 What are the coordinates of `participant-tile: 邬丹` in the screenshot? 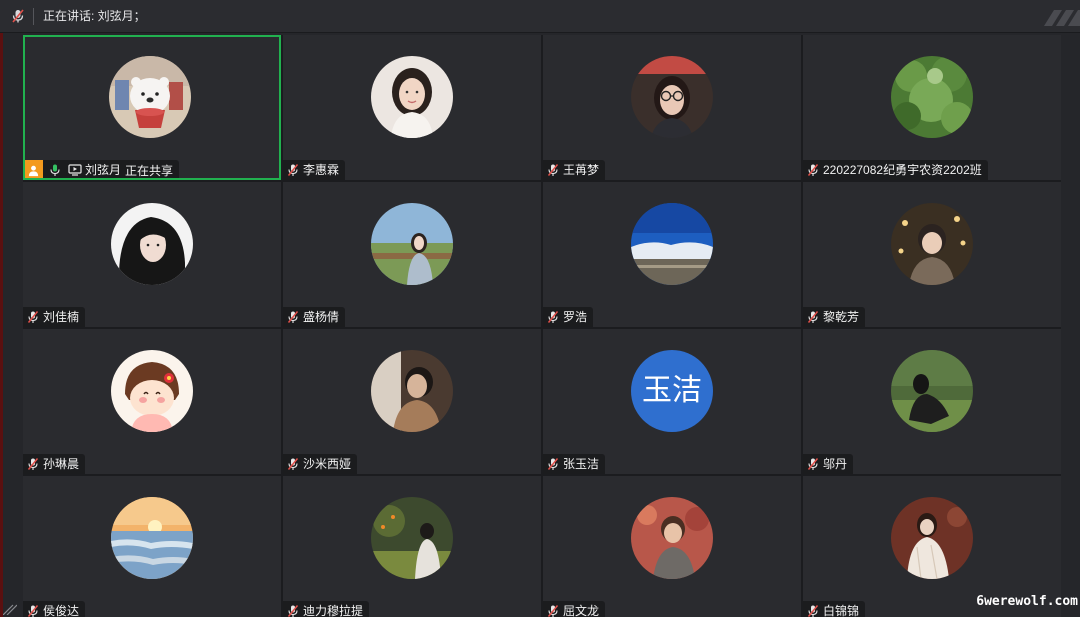 It's located at (932, 401).